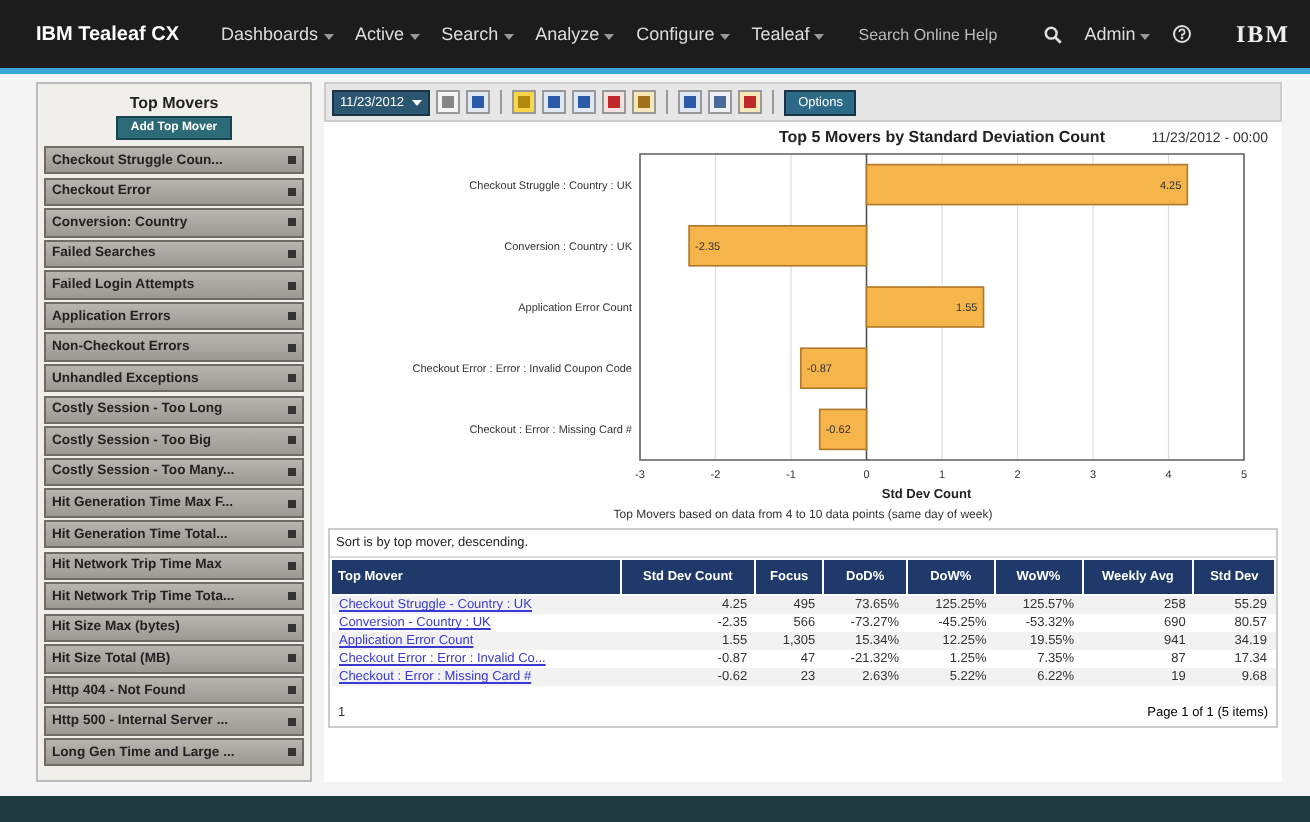 The height and width of the screenshot is (822, 1310). Describe the element at coordinates (938, 34) in the screenshot. I see `search-field: Search Online Help` at that location.